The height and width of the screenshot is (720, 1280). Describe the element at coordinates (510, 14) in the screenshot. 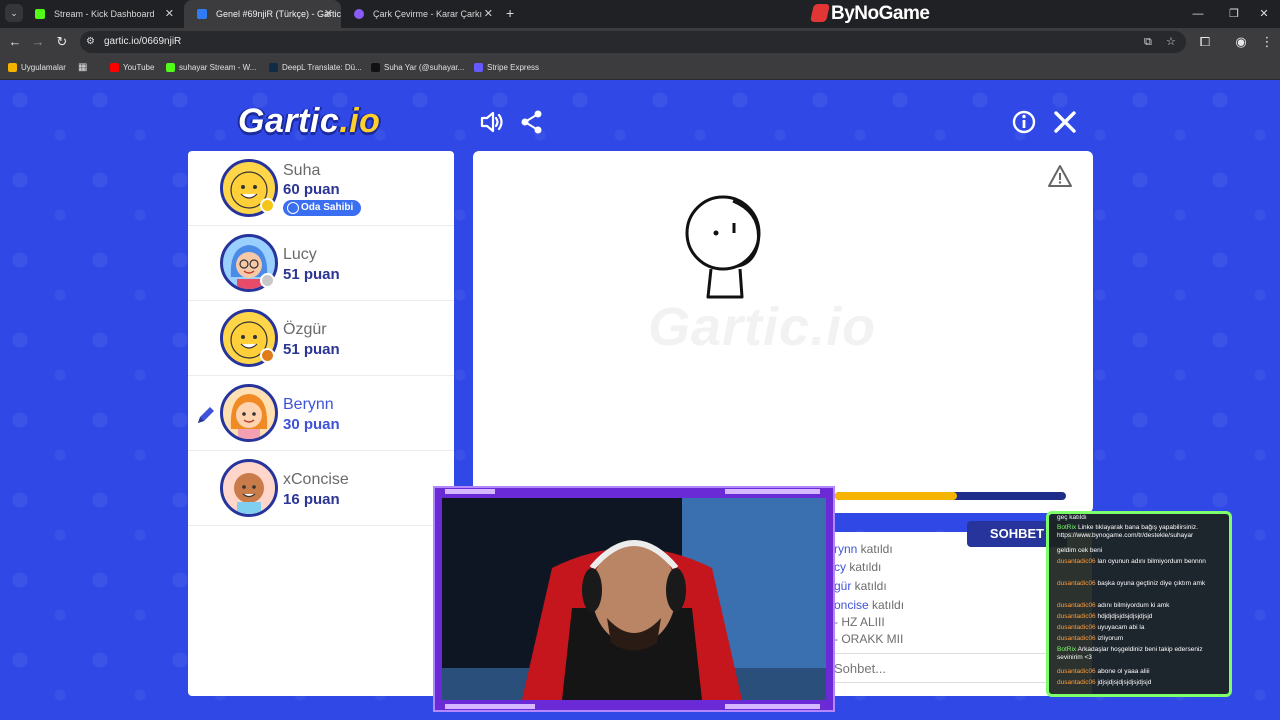

I see `new-tab-button: +` at that location.